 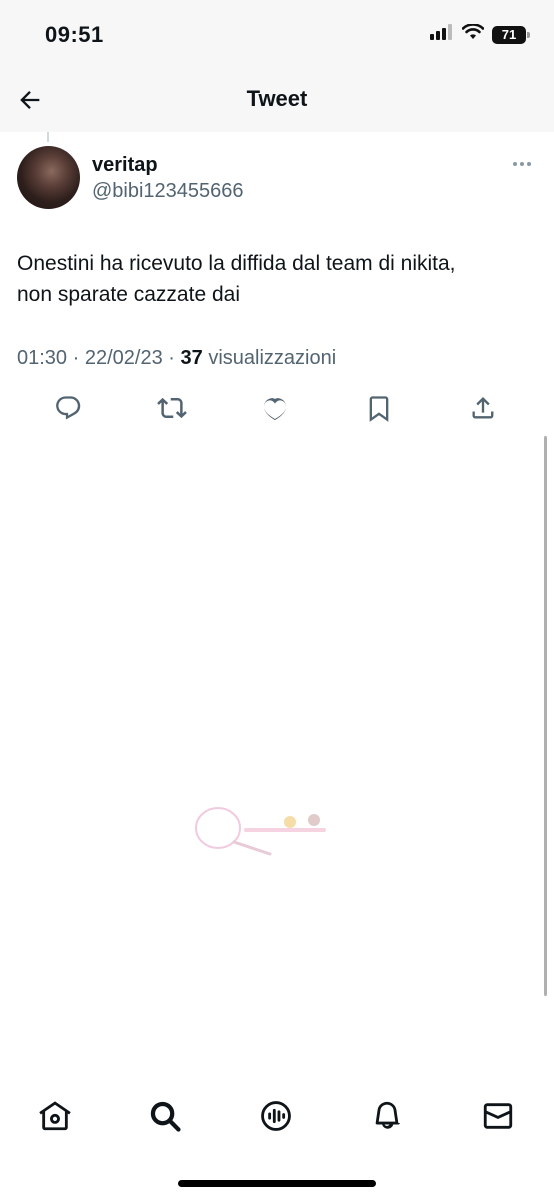 I want to click on notifications-icon, so click(x=387, y=1115).